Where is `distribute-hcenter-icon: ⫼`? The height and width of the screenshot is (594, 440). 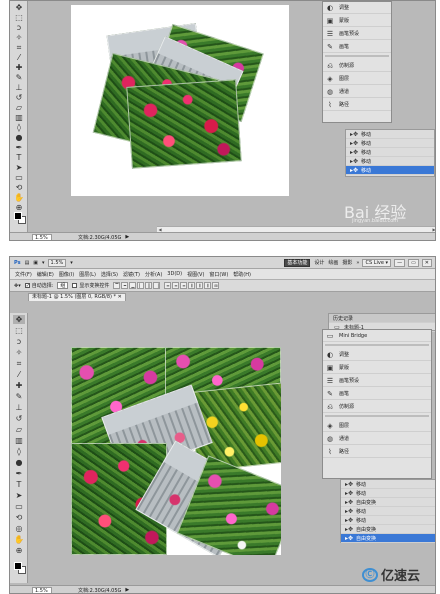 distribute-hcenter-icon: ⫼ is located at coordinates (200, 285).